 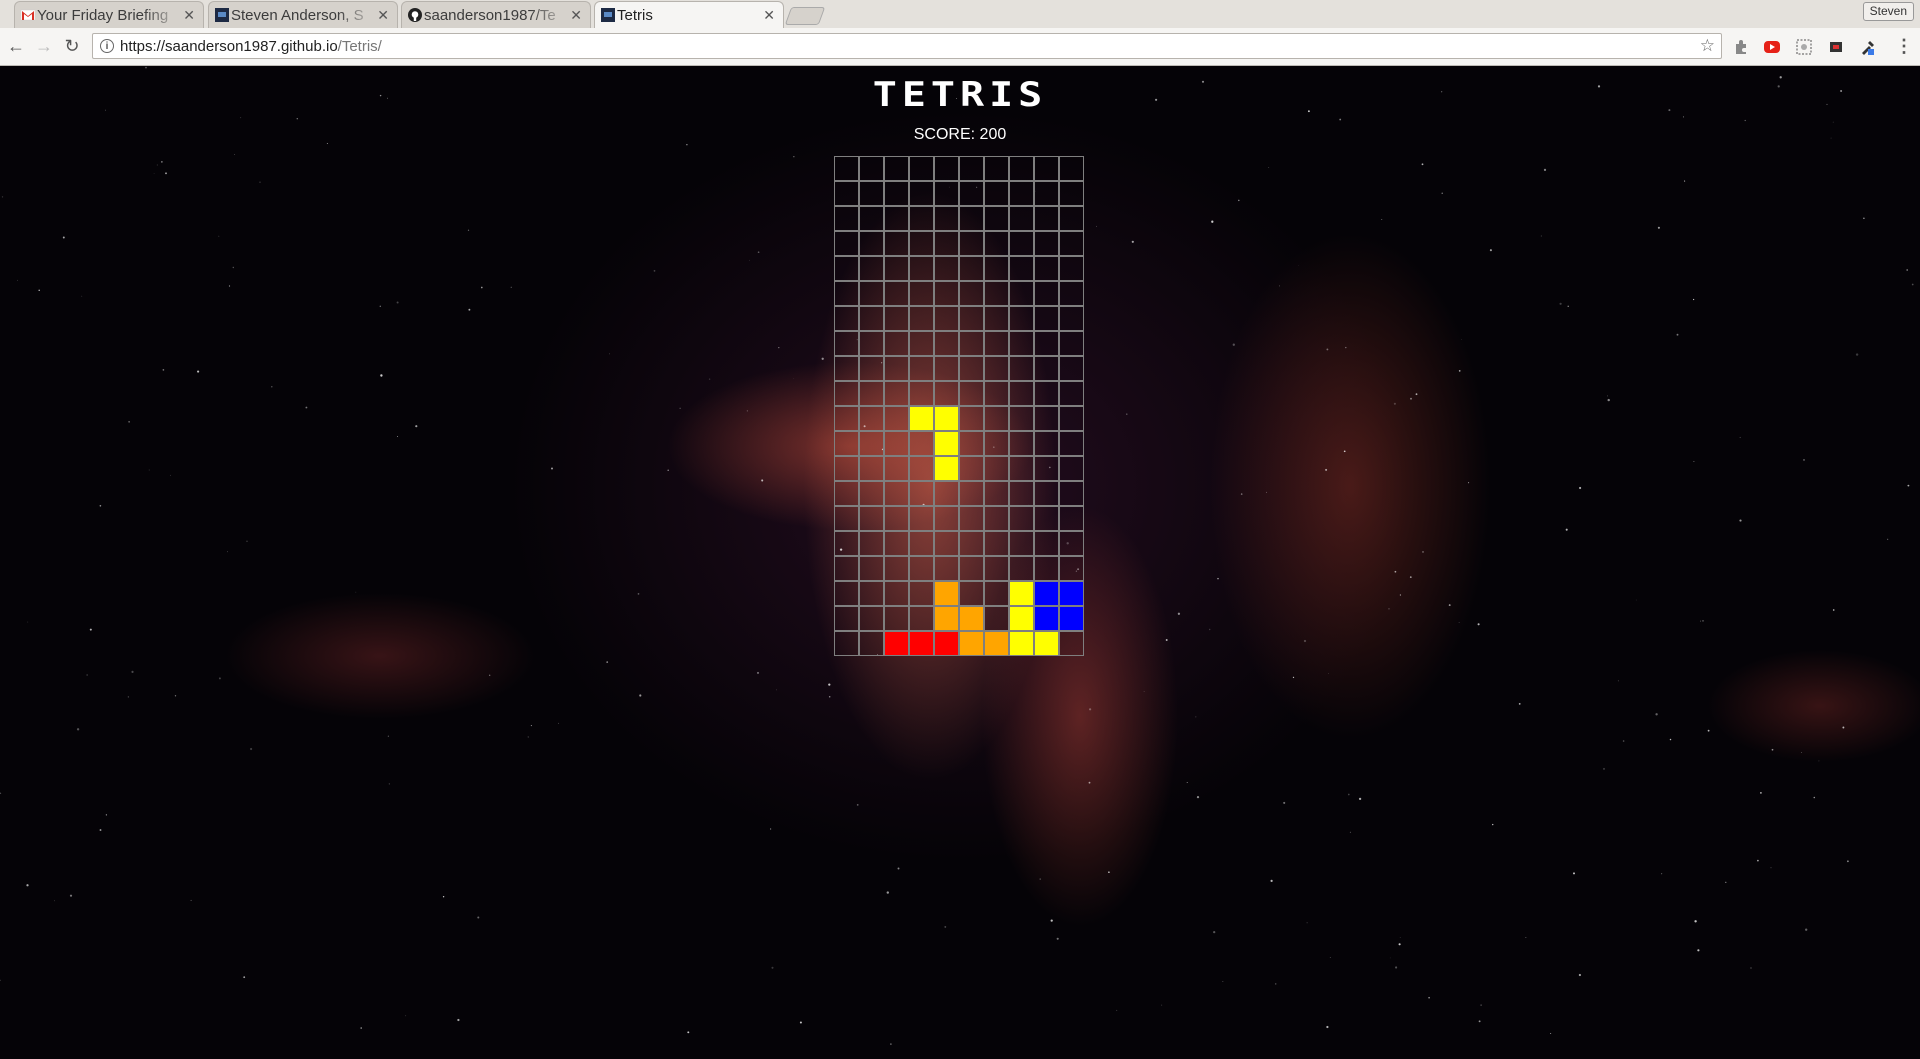 What do you see at coordinates (635, 15) in the screenshot?
I see `tab-label: Tetris` at bounding box center [635, 15].